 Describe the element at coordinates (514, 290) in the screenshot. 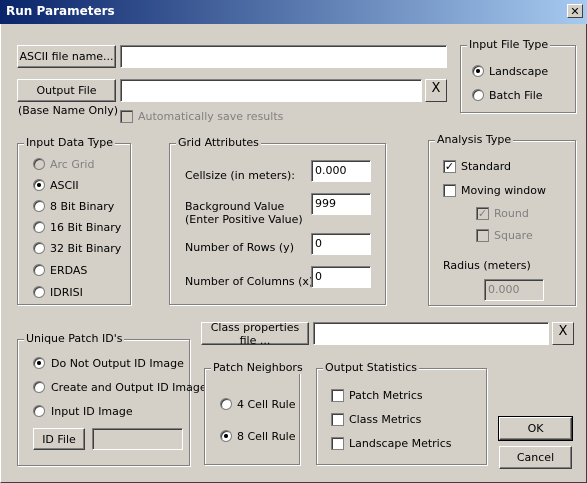

I see `radius-input: 0.000` at that location.